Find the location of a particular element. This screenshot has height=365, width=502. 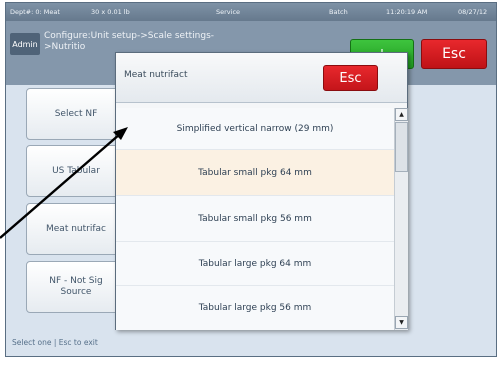

select-nf-label: Select NF is located at coordinates (76, 113).